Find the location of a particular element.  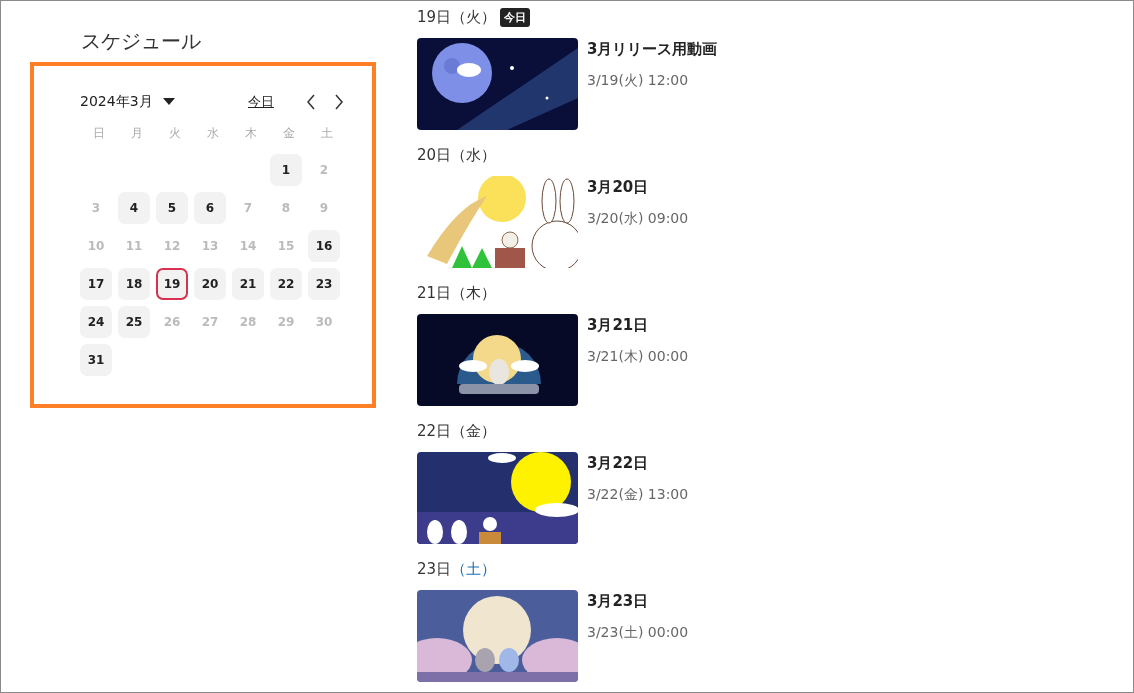

calendar-day: 17 is located at coordinates (96, 284).